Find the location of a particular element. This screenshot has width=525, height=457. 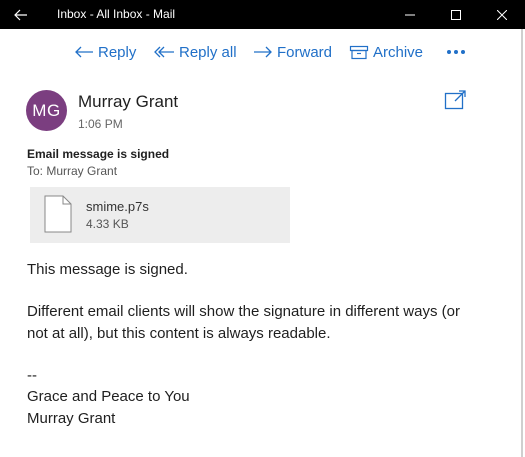

file-icon is located at coordinates (58, 214).